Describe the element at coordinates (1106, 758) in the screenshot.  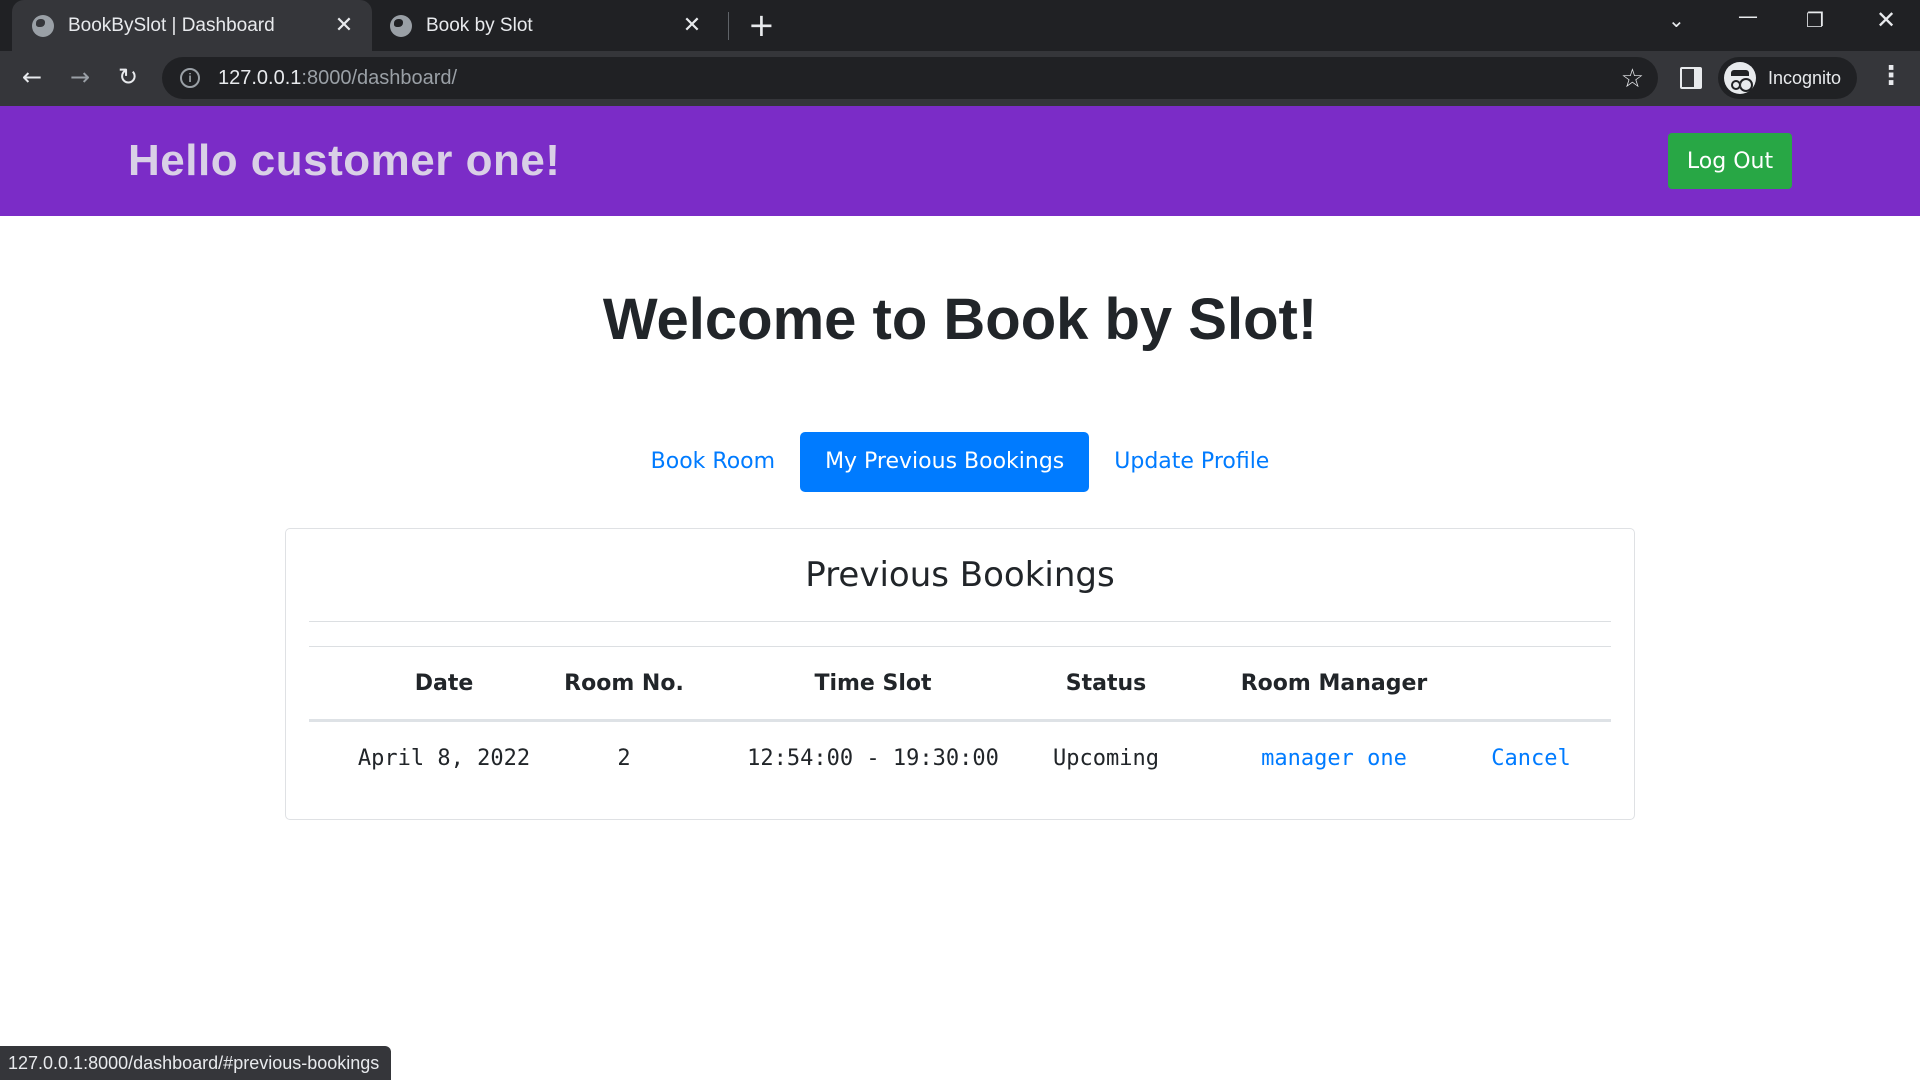
I see `booking-status: Upcoming` at that location.